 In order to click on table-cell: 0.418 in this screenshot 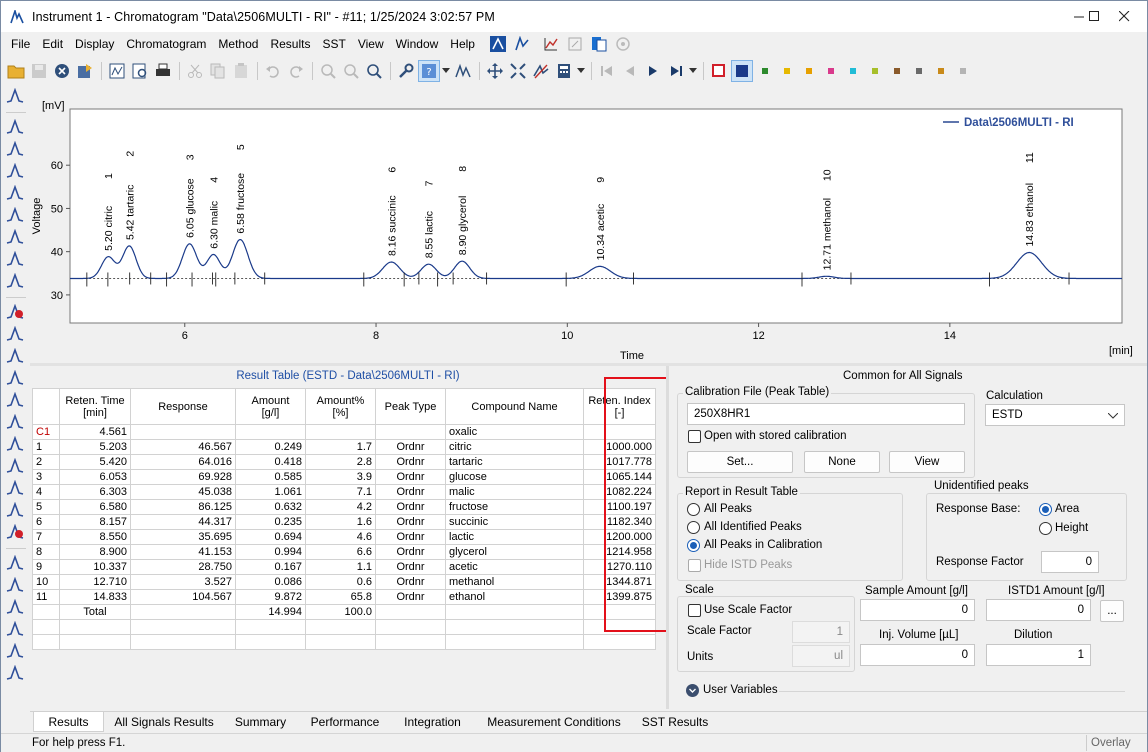, I will do `click(270, 462)`.